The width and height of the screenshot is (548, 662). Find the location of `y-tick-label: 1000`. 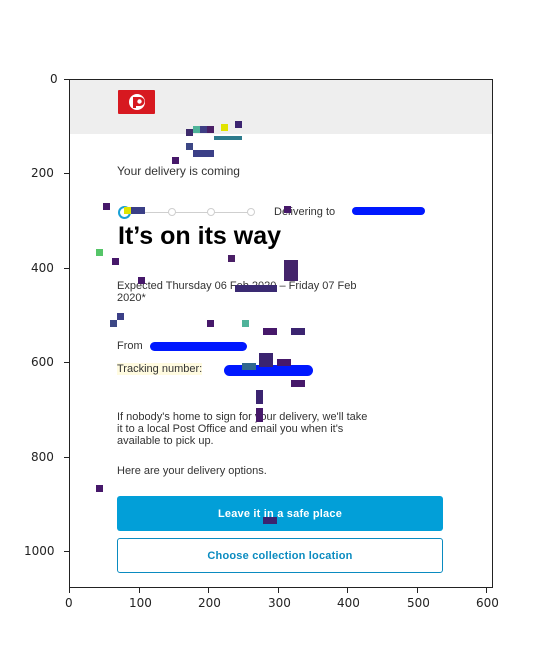

y-tick-label: 1000 is located at coordinates (39, 551).